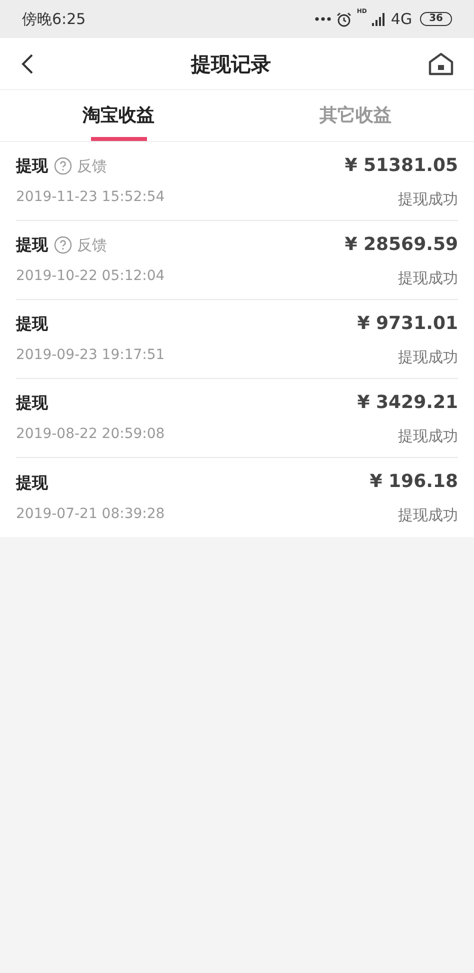 Image resolution: width=474 pixels, height=973 pixels. I want to click on record-amount: ¥ 51381.05, so click(401, 166).